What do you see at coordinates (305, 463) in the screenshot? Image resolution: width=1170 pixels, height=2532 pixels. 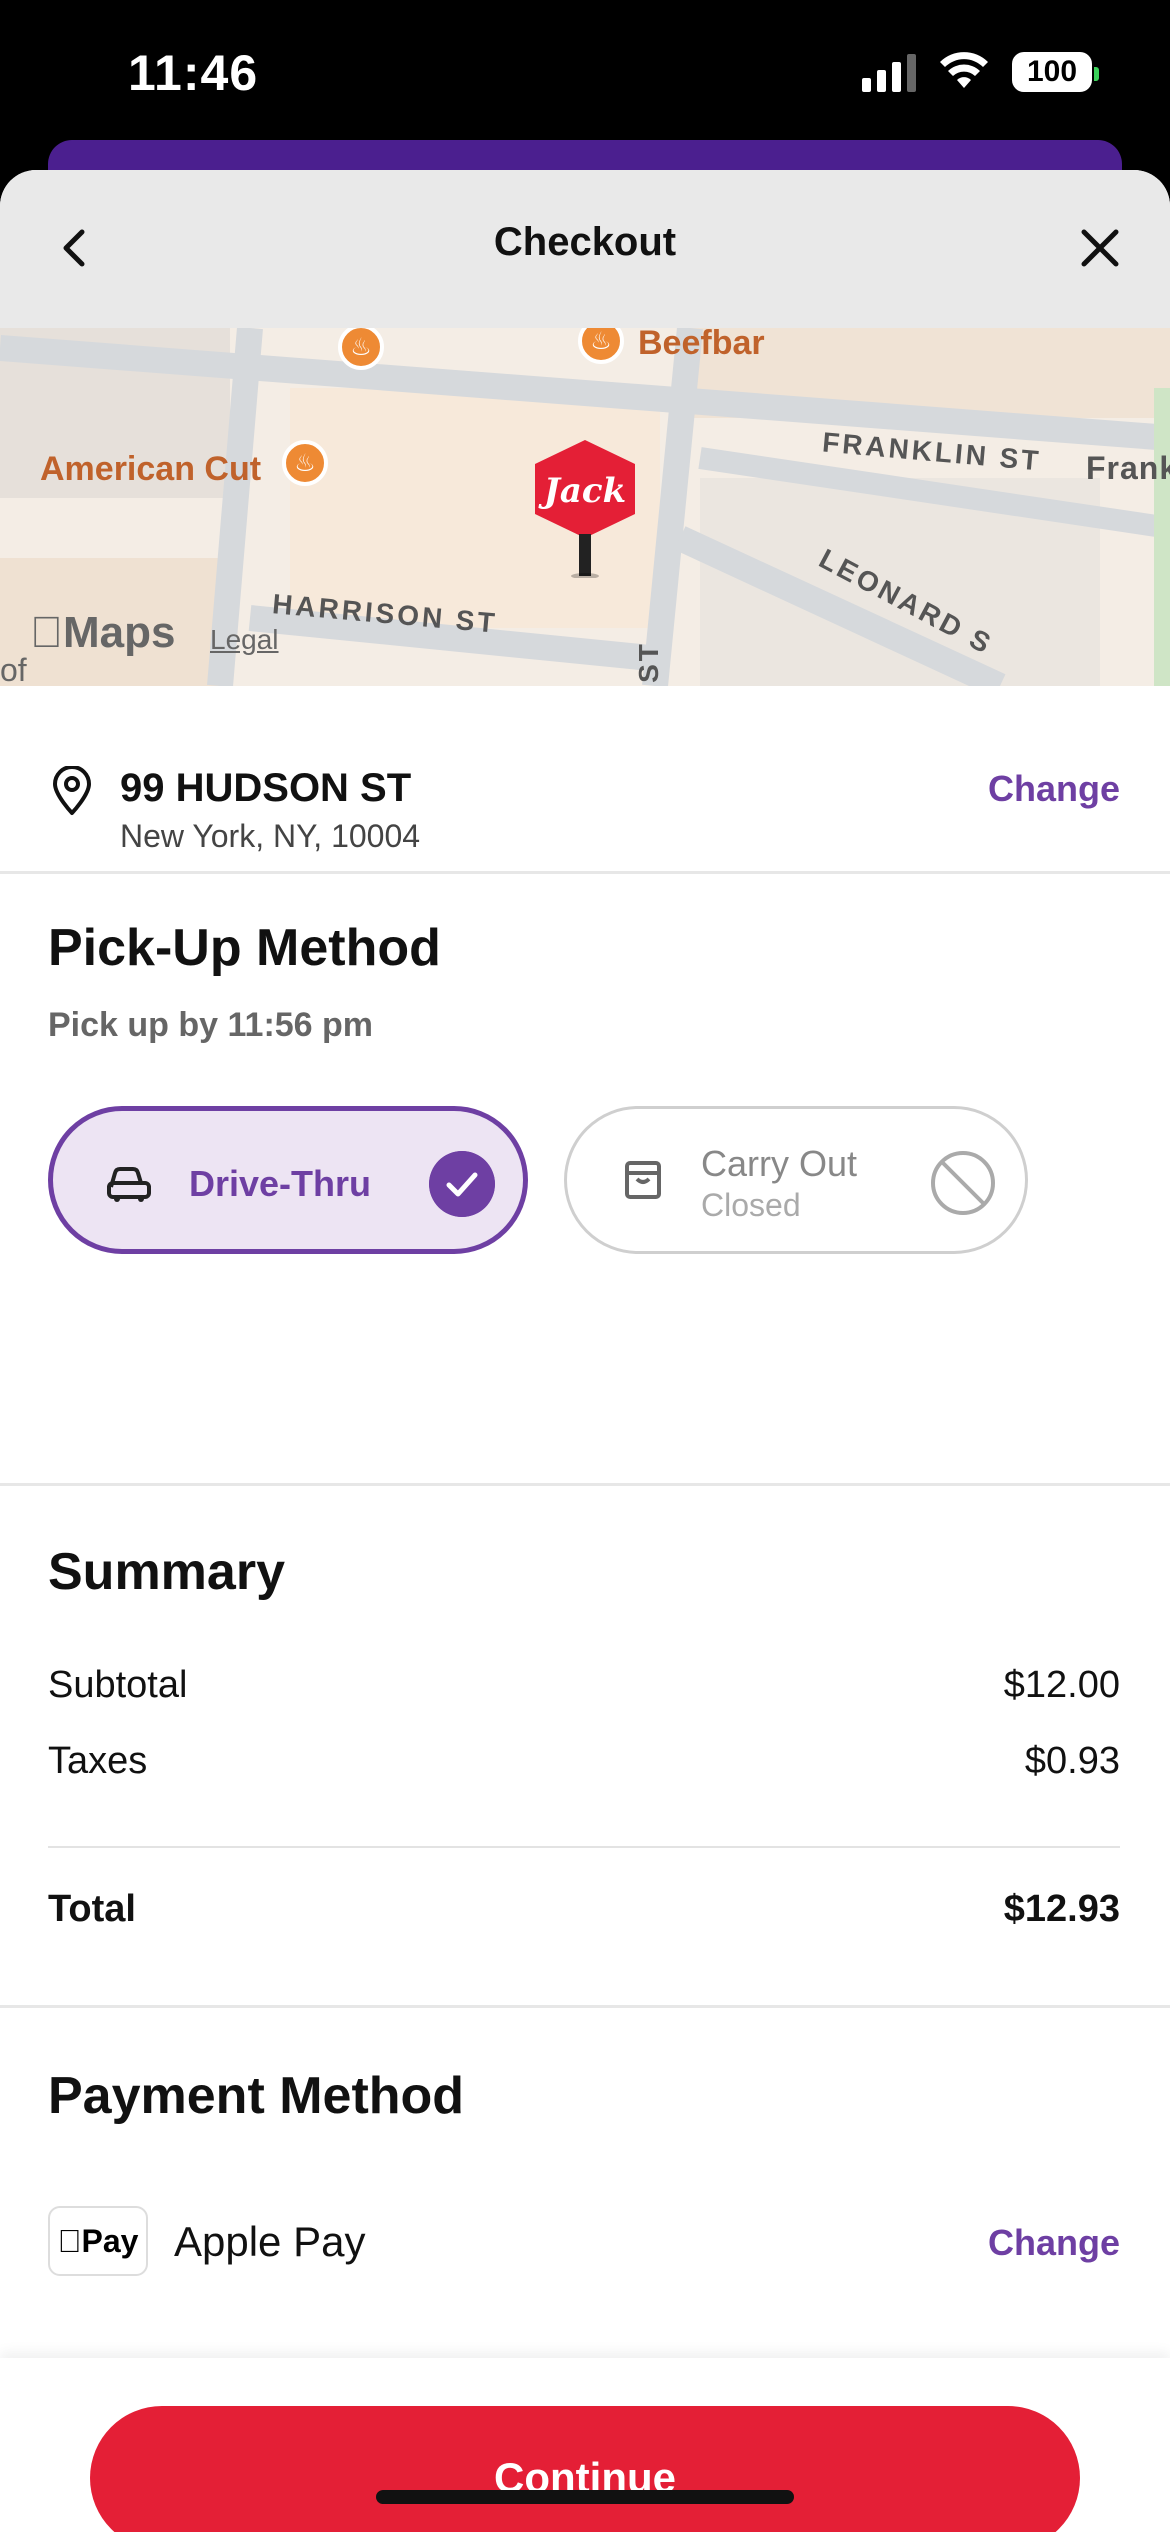 I see `restaurant-icon: ♨` at bounding box center [305, 463].